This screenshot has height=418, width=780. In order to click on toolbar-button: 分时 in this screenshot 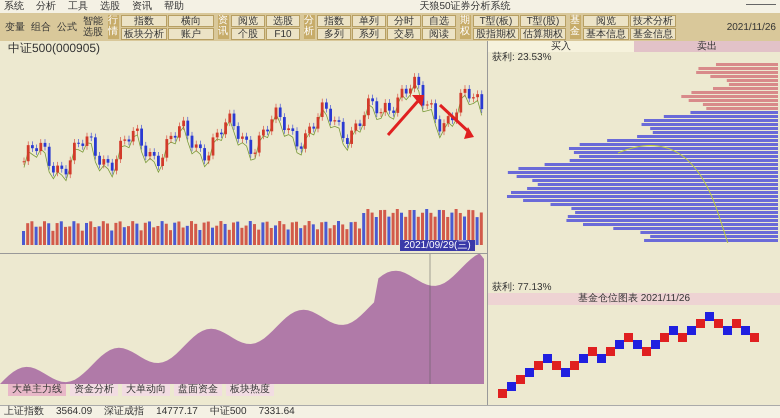, I will do `click(404, 20)`.